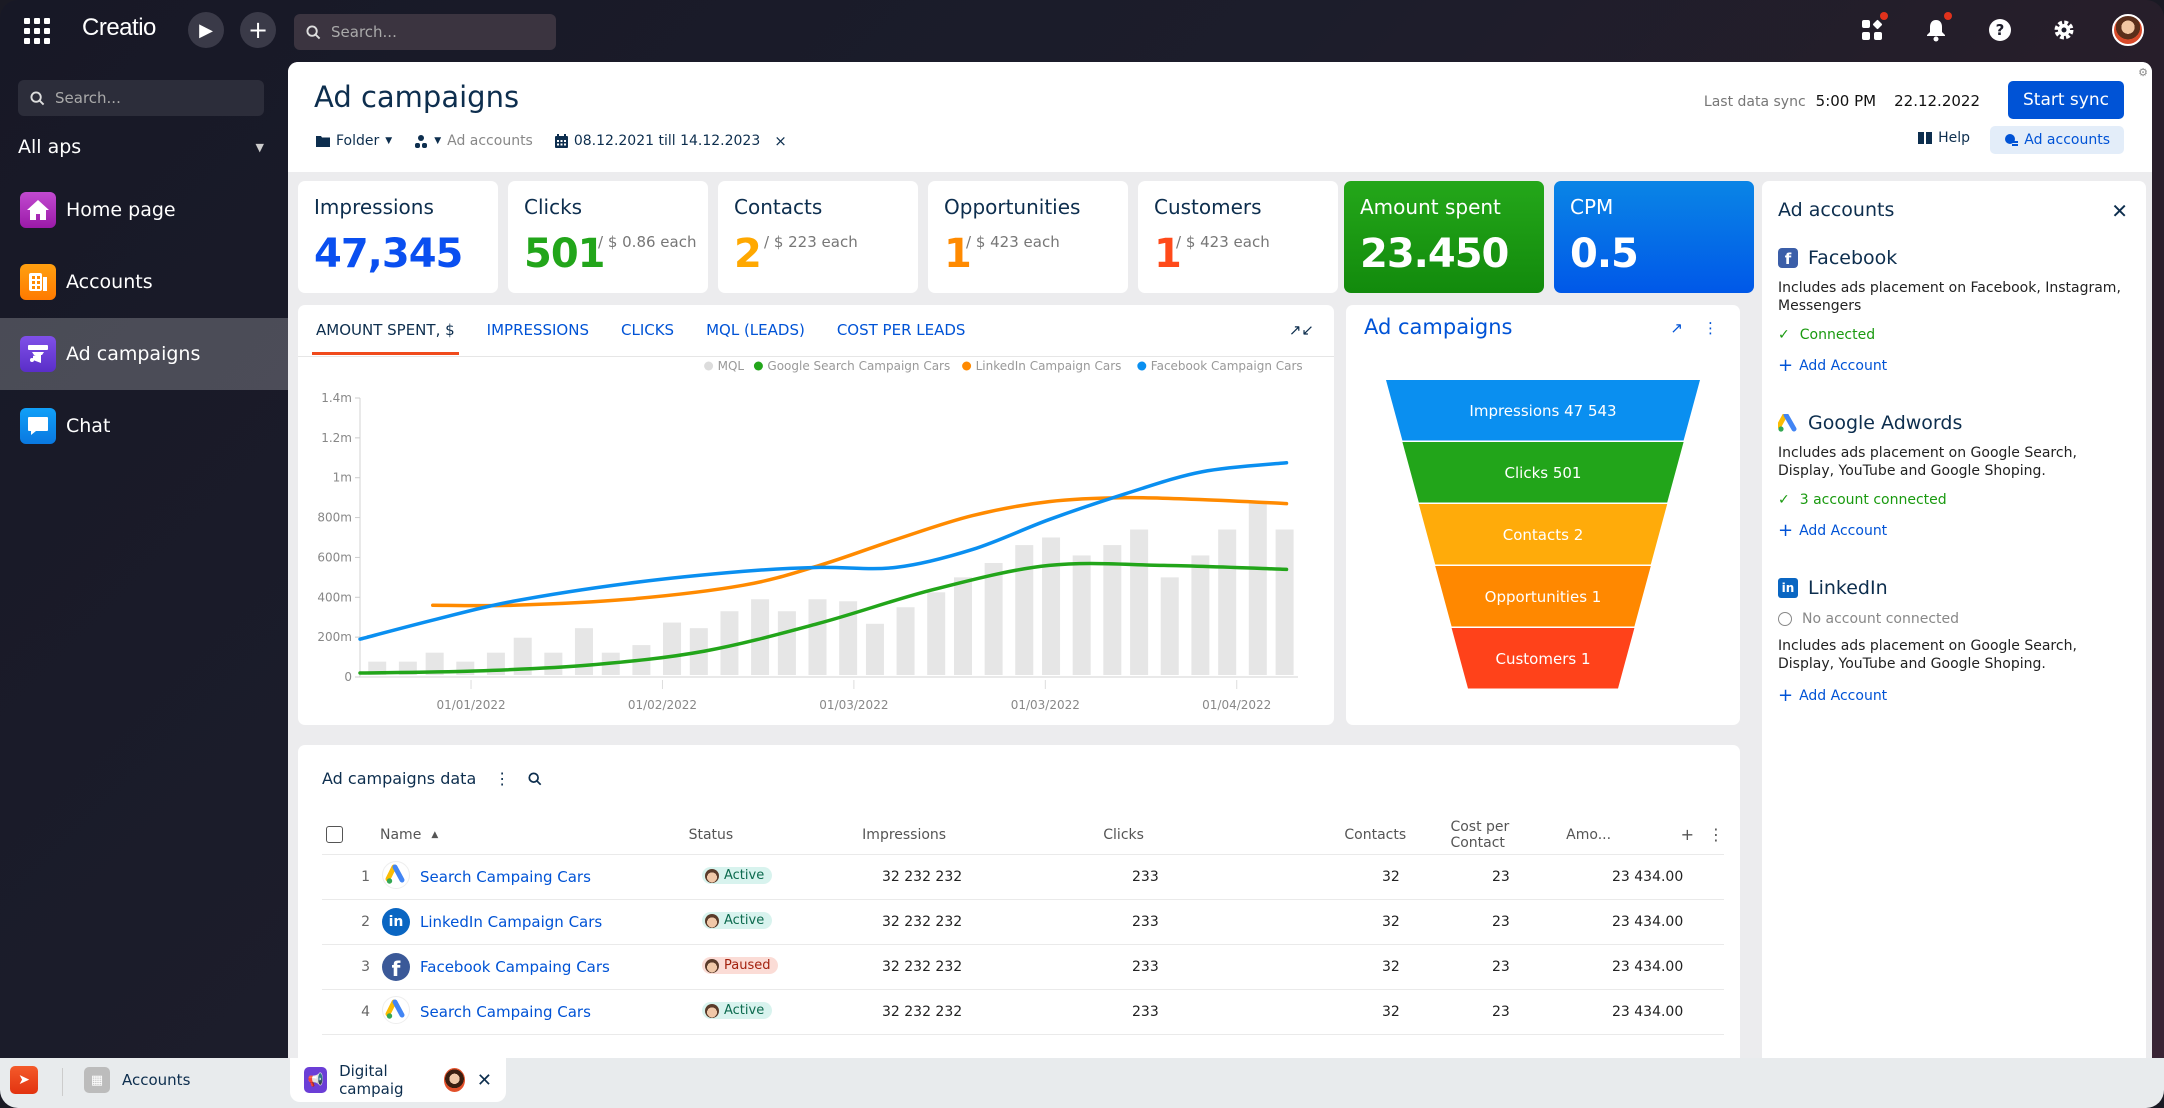 This screenshot has width=2164, height=1108. Describe the element at coordinates (1936, 29) in the screenshot. I see `notifications-button` at that location.